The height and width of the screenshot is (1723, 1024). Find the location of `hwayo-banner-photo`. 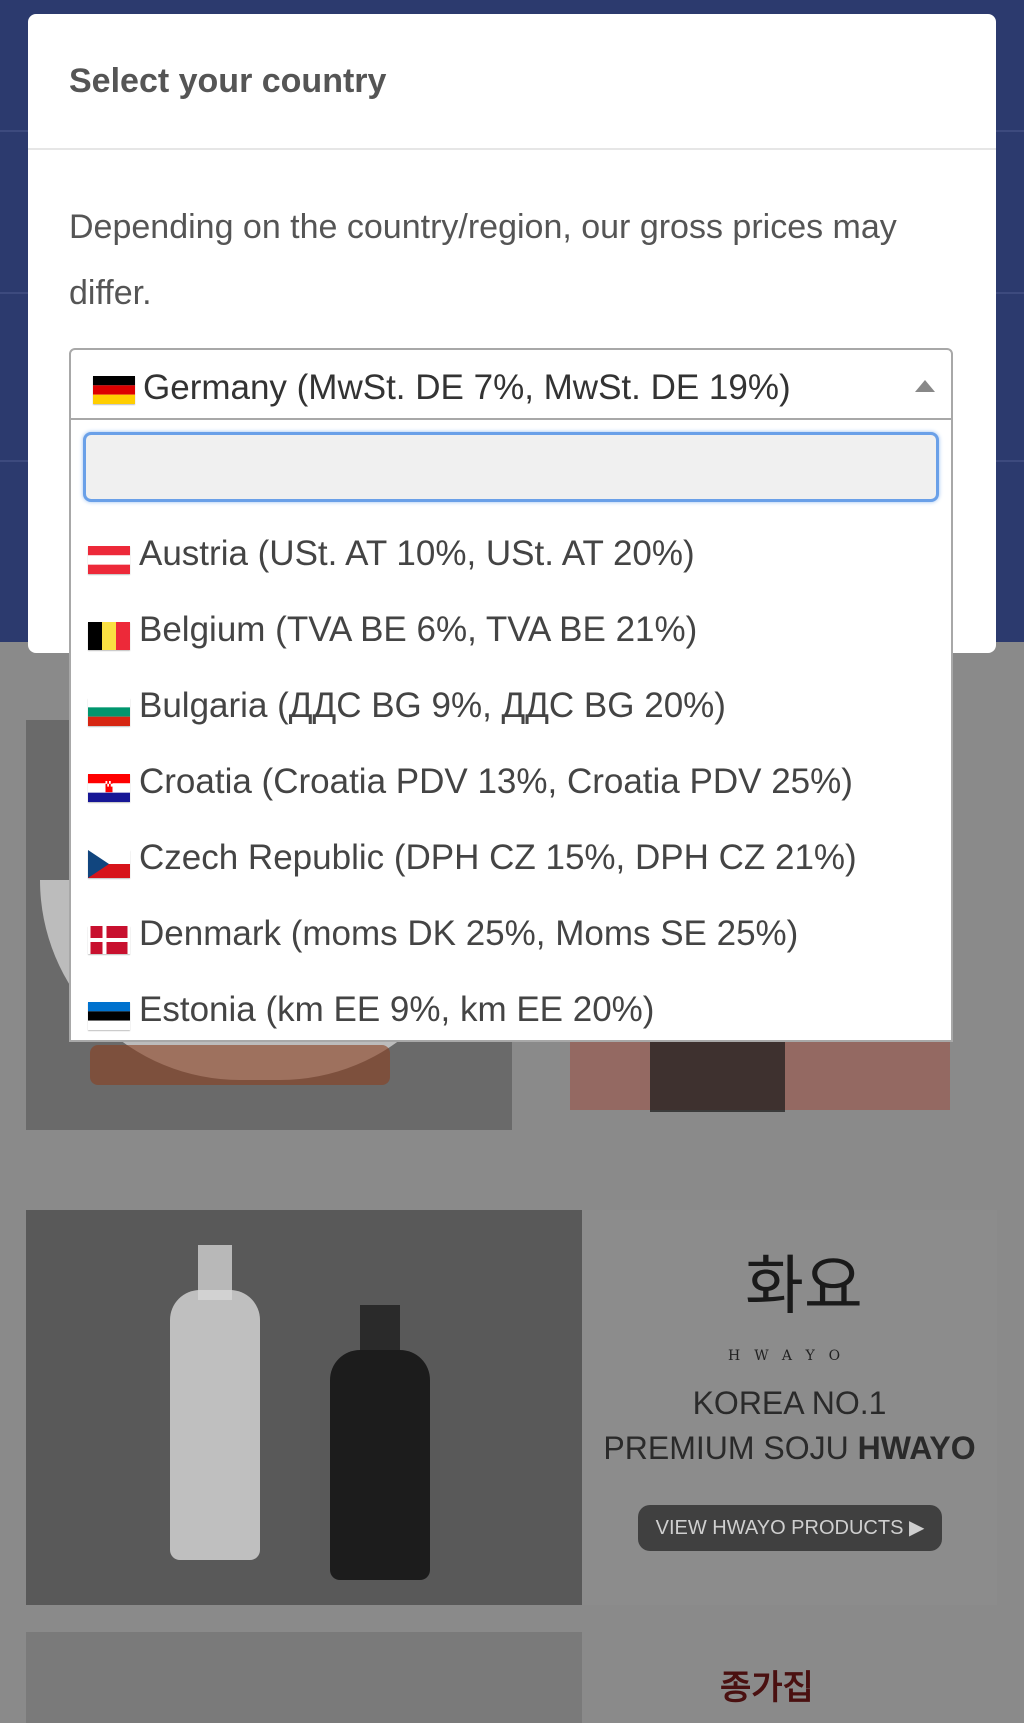

hwayo-banner-photo is located at coordinates (304, 1407).